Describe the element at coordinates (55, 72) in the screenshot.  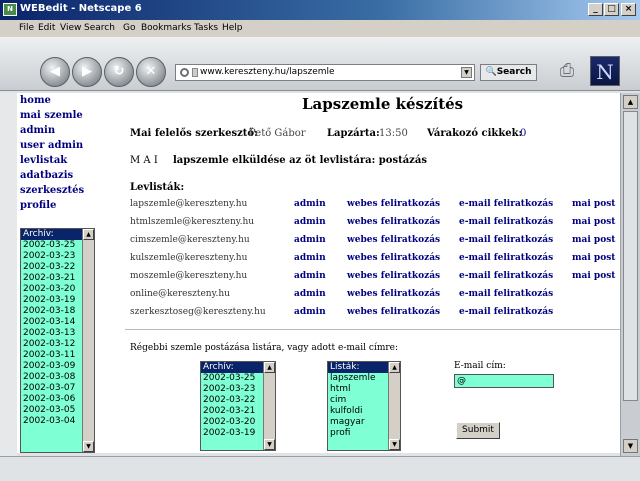
I see `back-arrow-icon: ◀` at that location.